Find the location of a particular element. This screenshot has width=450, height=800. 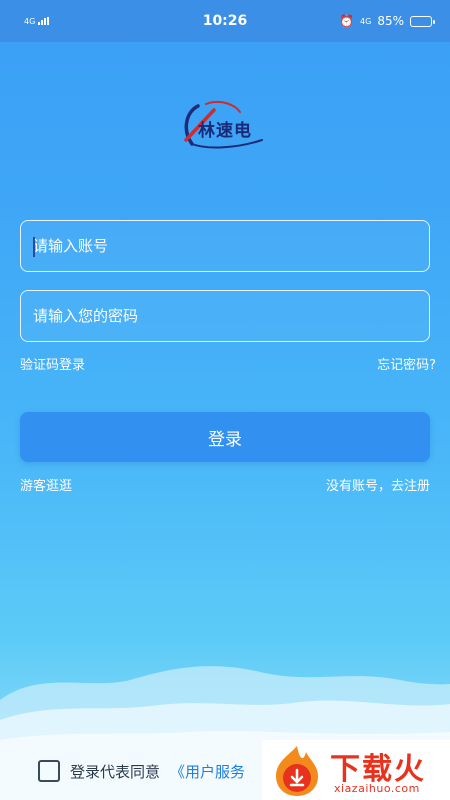

account-field is located at coordinates (225, 246).